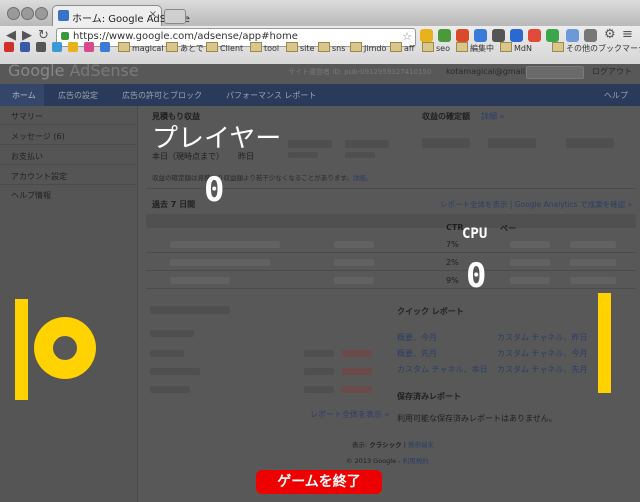 The image size is (640, 502). What do you see at coordinates (27, 156) in the screenshot?
I see `sidebar-item-payments: お支払い` at bounding box center [27, 156].